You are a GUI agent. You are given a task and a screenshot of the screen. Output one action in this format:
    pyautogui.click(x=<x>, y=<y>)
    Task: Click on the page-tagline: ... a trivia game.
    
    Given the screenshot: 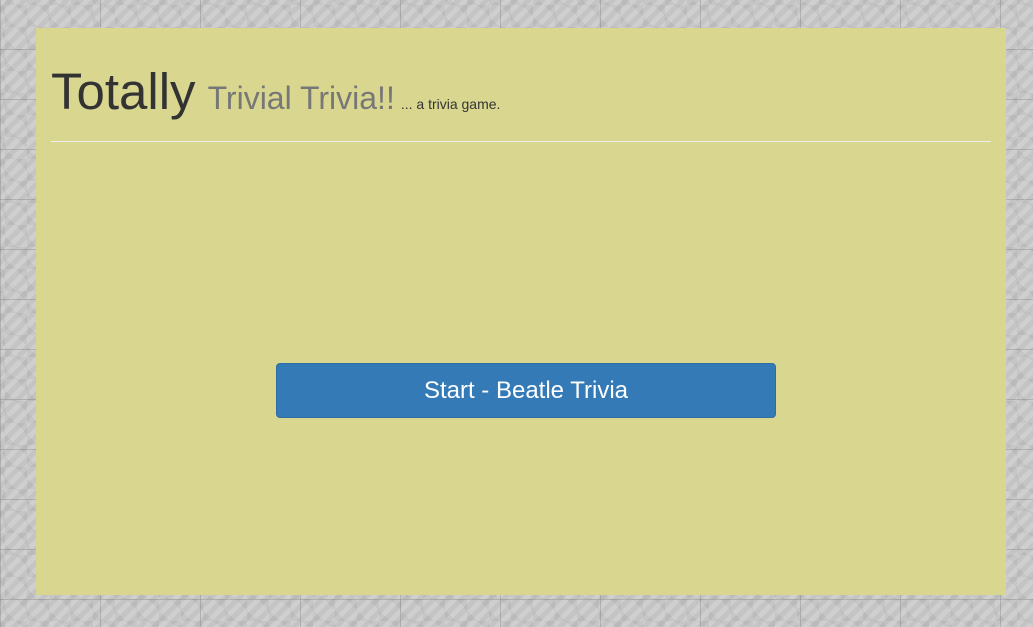 What is the action you would take?
    pyautogui.click(x=450, y=104)
    